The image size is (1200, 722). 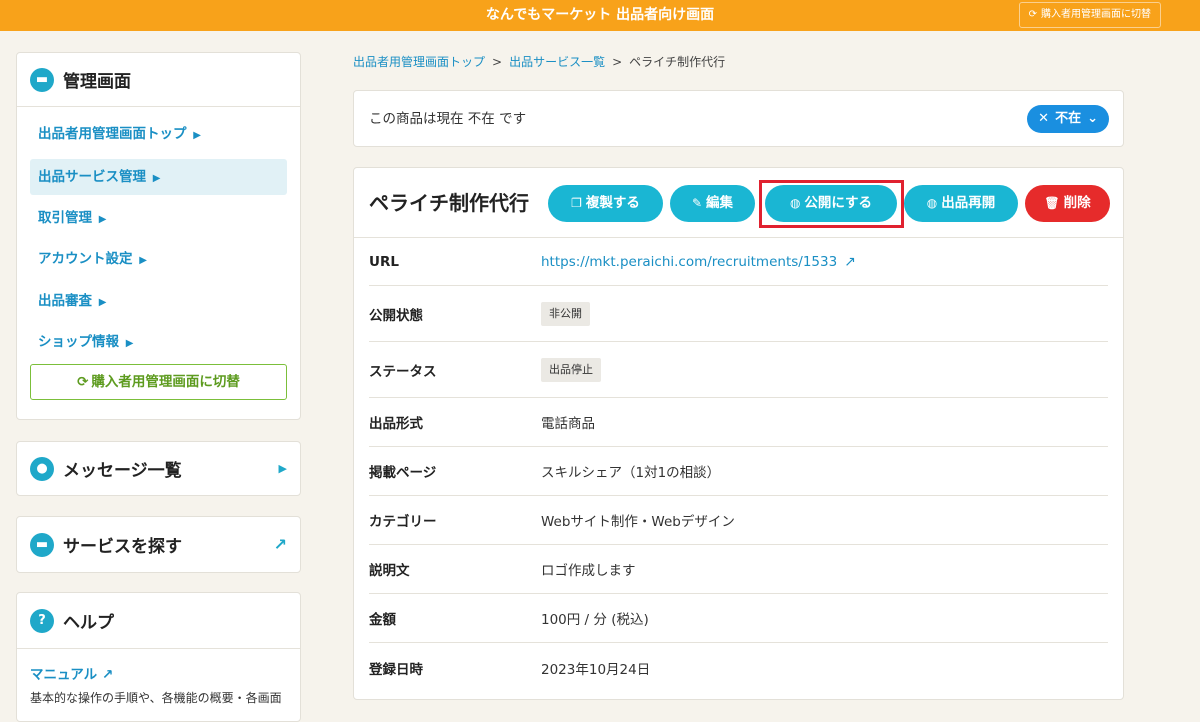 What do you see at coordinates (122, 471) in the screenshot?
I see `messages-title: メッセージ一覧` at bounding box center [122, 471].